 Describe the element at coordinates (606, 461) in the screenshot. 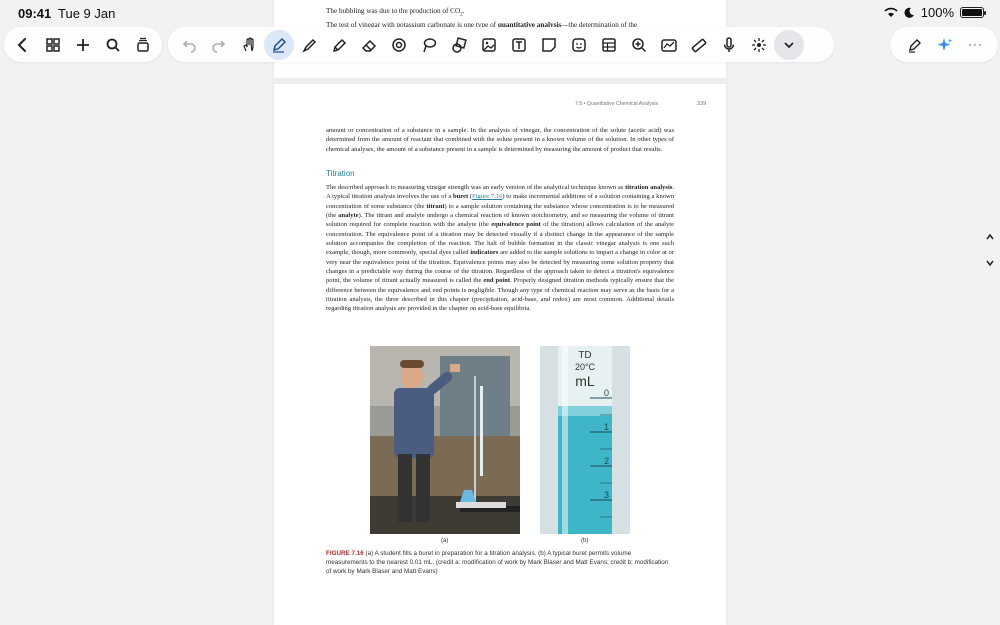

I see `buret-mark: 2` at that location.